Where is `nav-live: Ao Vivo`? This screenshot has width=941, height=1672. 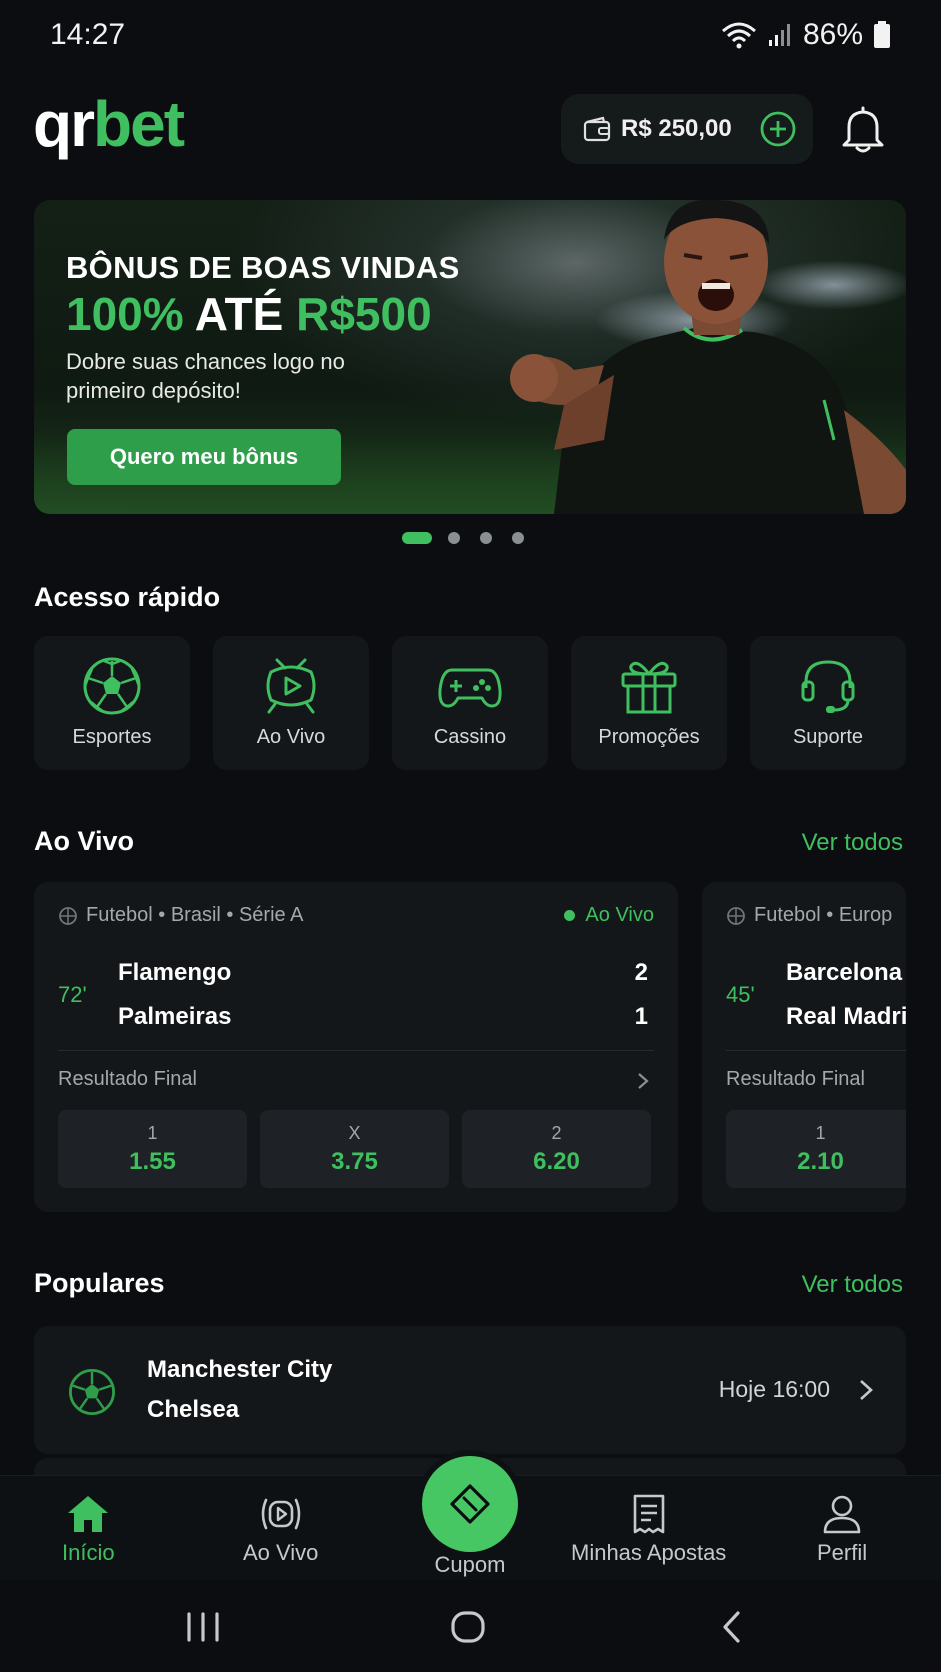 nav-live: Ao Vivo is located at coordinates (280, 1530).